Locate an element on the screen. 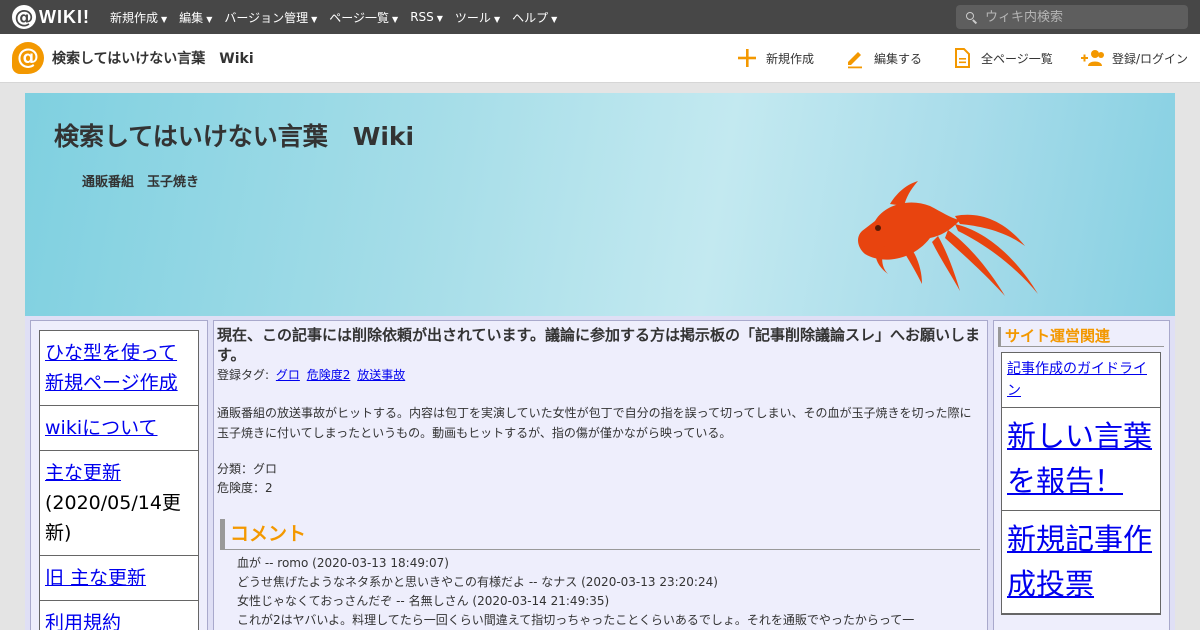 The image size is (1200, 630). tag-link-danger2: 危険度2 is located at coordinates (329, 375).